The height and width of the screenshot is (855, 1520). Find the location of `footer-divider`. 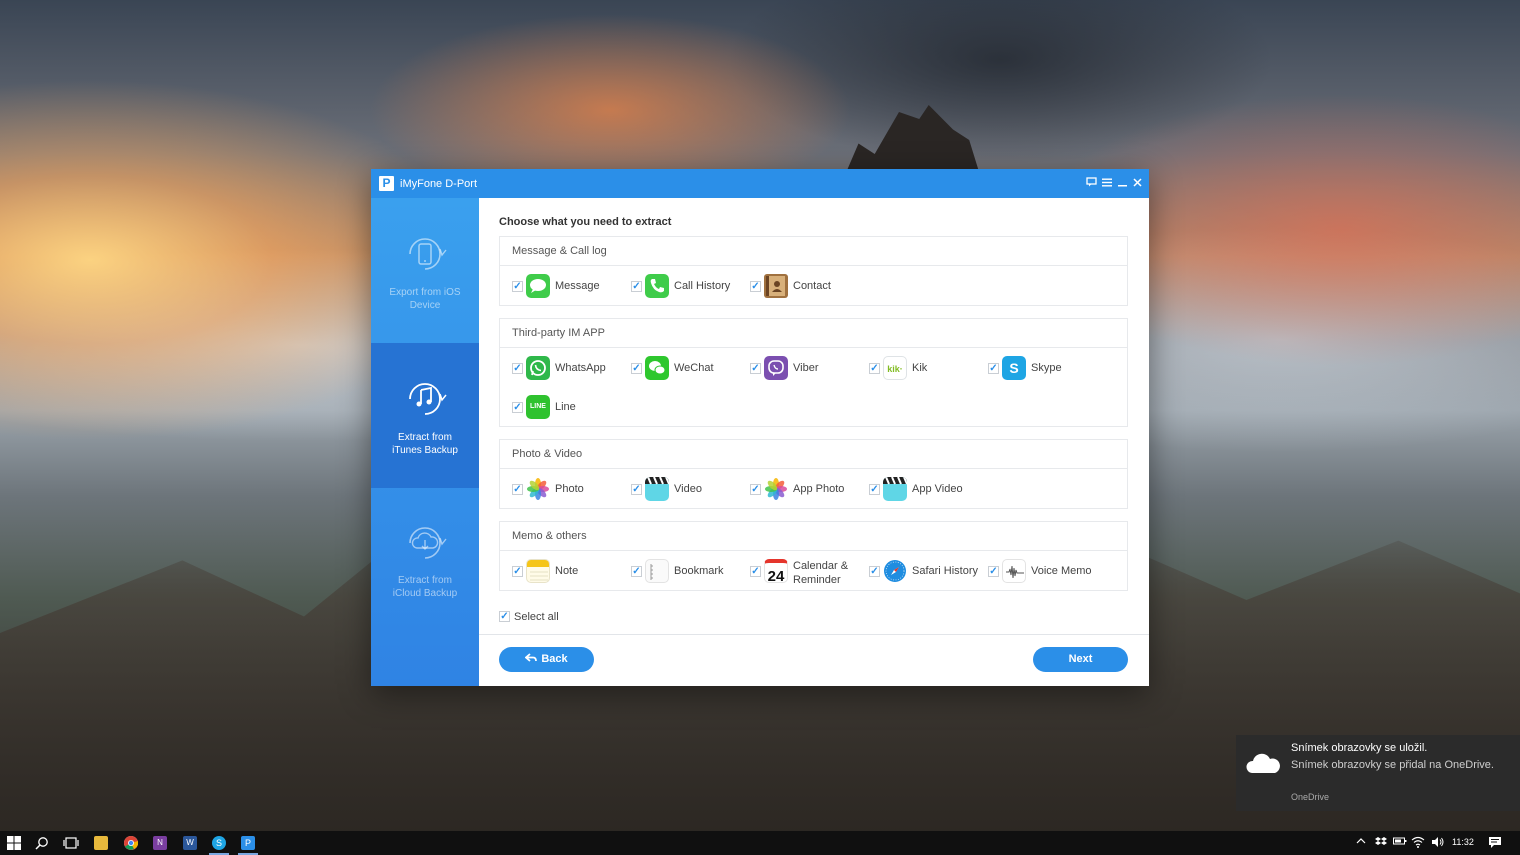

footer-divider is located at coordinates (814, 634).